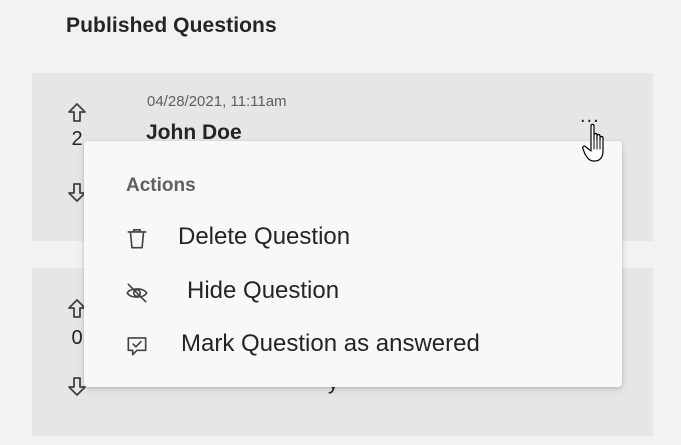 This screenshot has width=681, height=445. What do you see at coordinates (161, 185) in the screenshot?
I see `menu-header: Actions` at bounding box center [161, 185].